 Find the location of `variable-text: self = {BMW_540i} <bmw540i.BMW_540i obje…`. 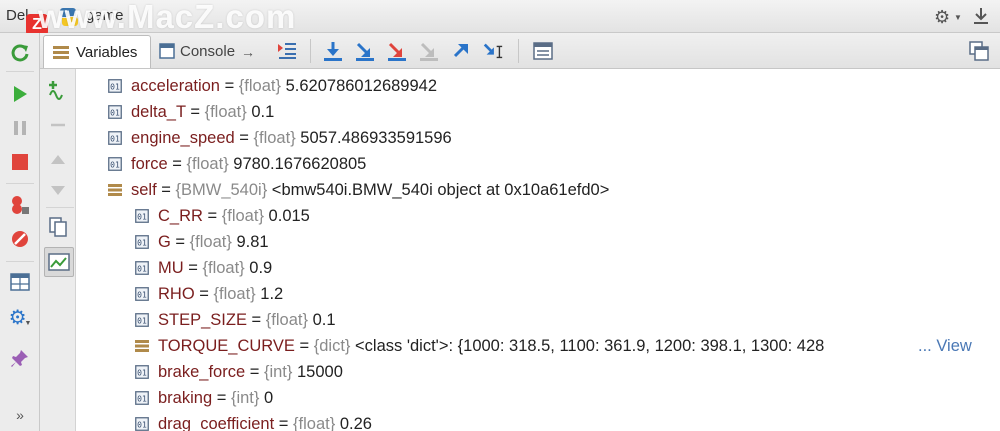

variable-text: self = {BMW_540i} <bmw540i.BMW_540i obje… is located at coordinates (370, 190).